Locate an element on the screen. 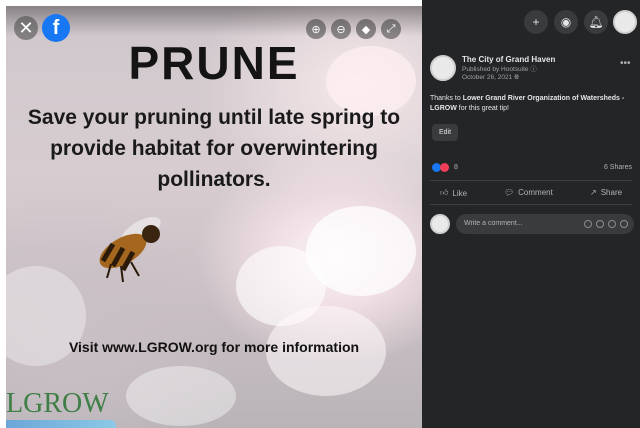 The height and width of the screenshot is (428, 640). emoji-icon is located at coordinates (588, 224).